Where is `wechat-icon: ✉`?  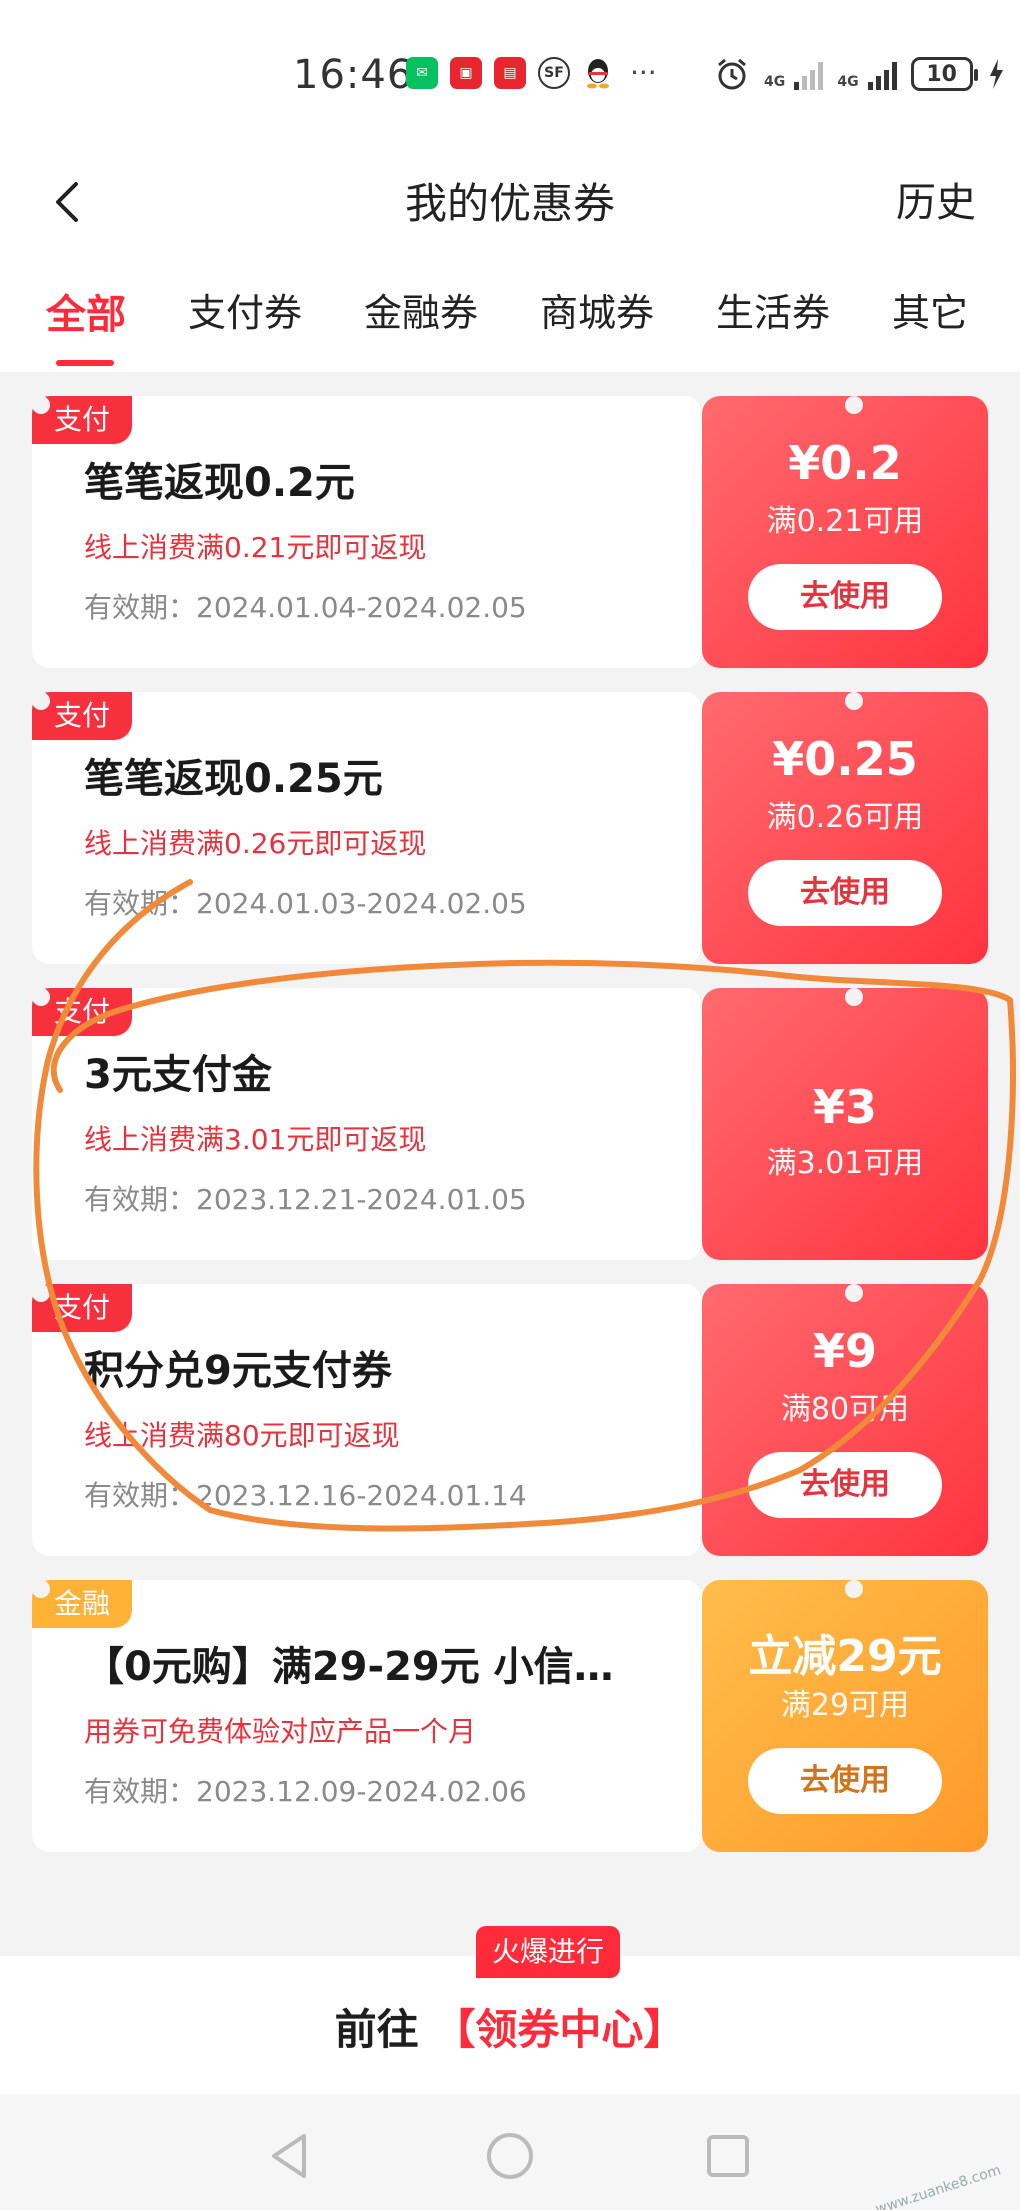
wechat-icon: ✉ is located at coordinates (422, 72).